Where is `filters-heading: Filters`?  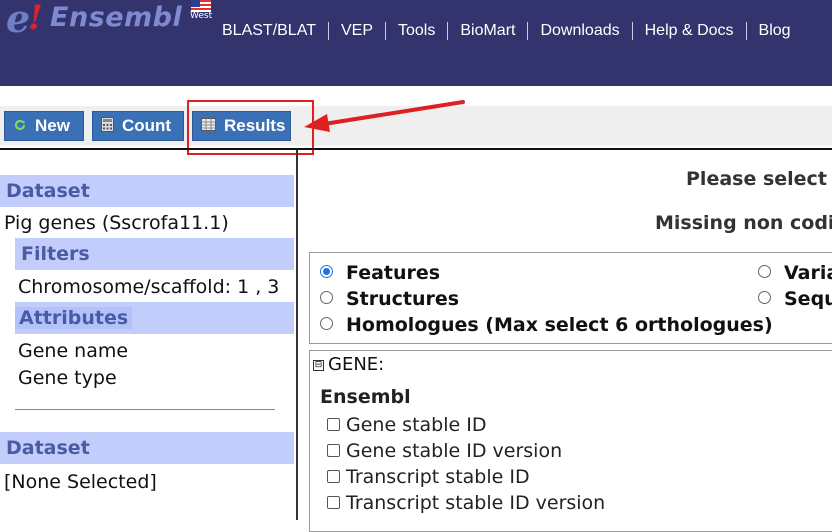 filters-heading: Filters is located at coordinates (154, 254).